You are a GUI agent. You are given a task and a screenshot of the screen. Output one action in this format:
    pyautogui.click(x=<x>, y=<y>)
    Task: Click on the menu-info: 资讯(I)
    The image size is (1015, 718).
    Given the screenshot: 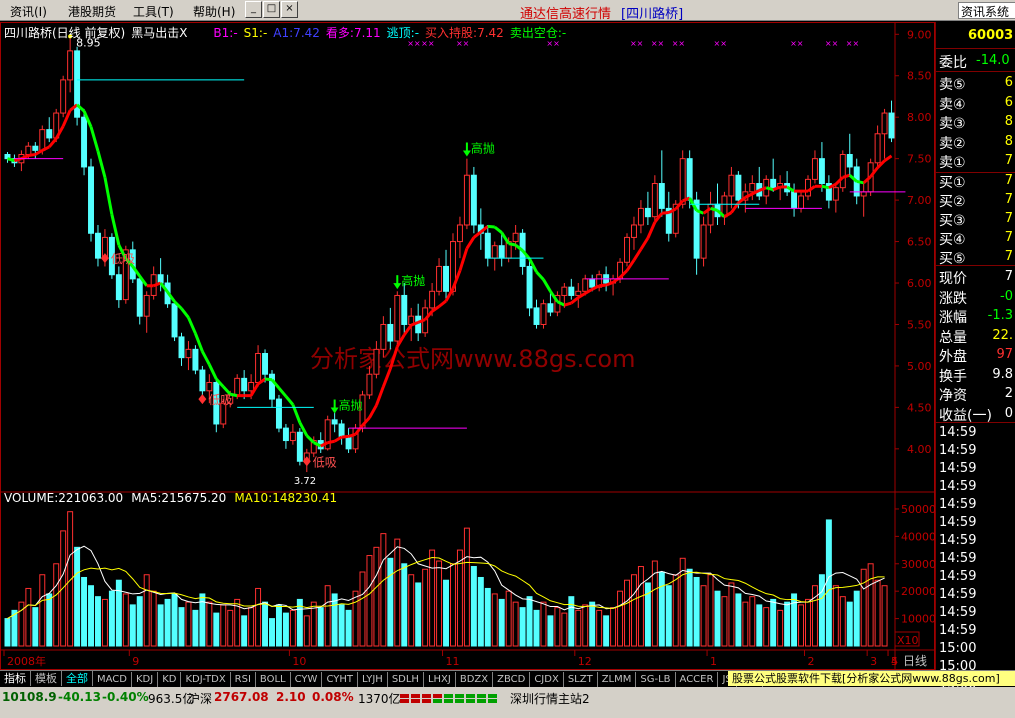 What is the action you would take?
    pyautogui.click(x=28, y=11)
    